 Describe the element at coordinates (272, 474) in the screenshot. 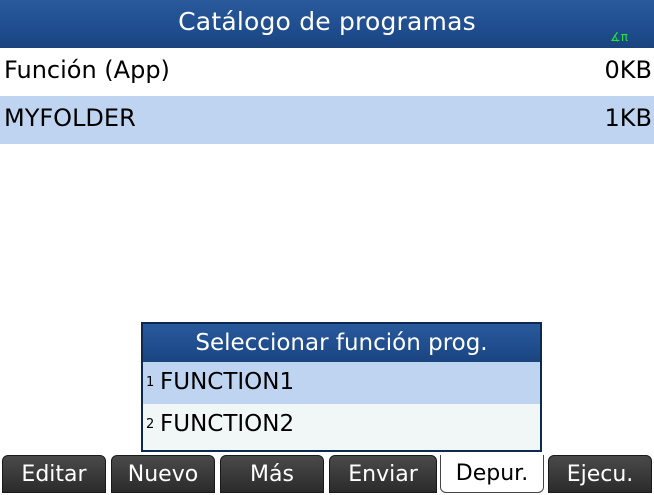

I see `softkey-mas: Más` at that location.